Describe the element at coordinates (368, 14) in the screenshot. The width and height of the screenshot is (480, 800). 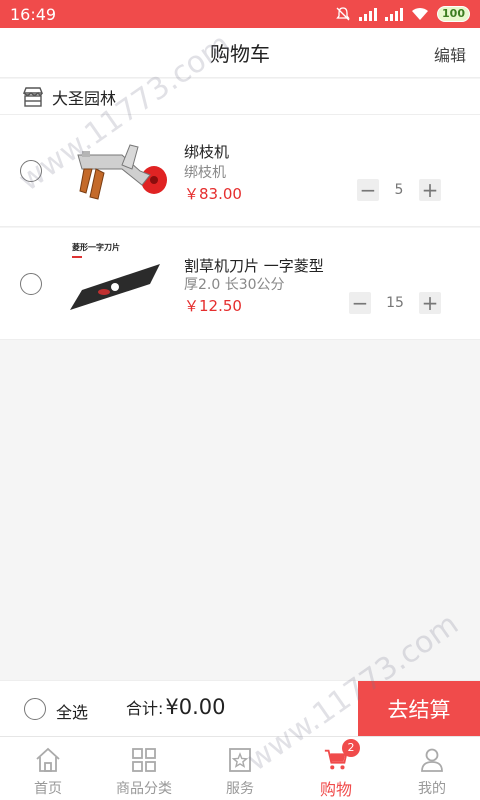
I see `signal-icon` at that location.